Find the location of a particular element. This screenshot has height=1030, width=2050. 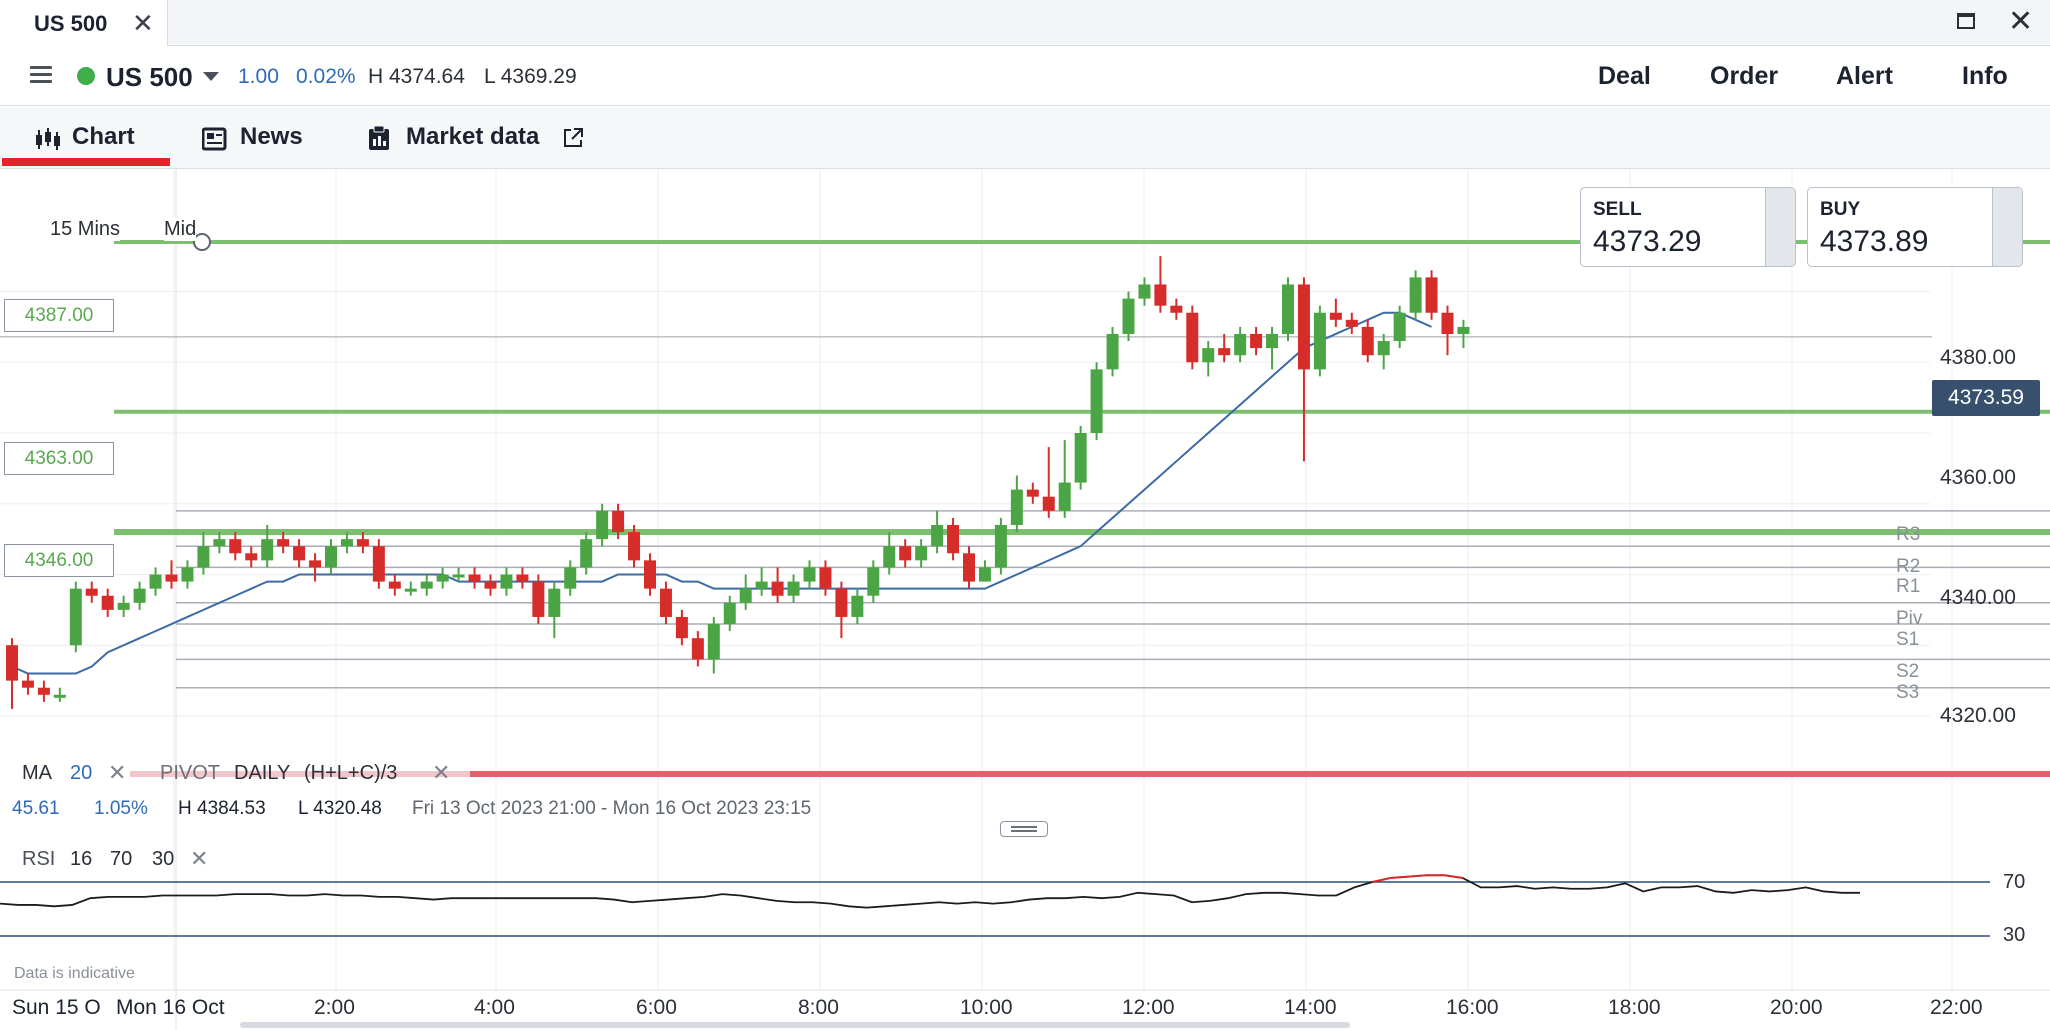

caret-down-icon is located at coordinates (211, 76).